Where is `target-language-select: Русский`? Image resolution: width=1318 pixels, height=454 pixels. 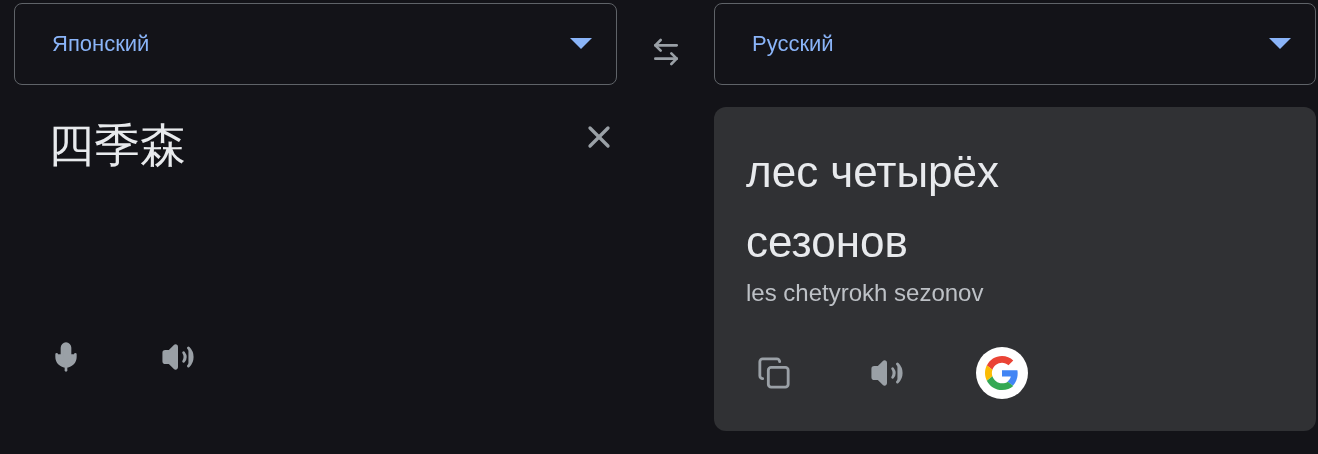 target-language-select: Русский is located at coordinates (1015, 44).